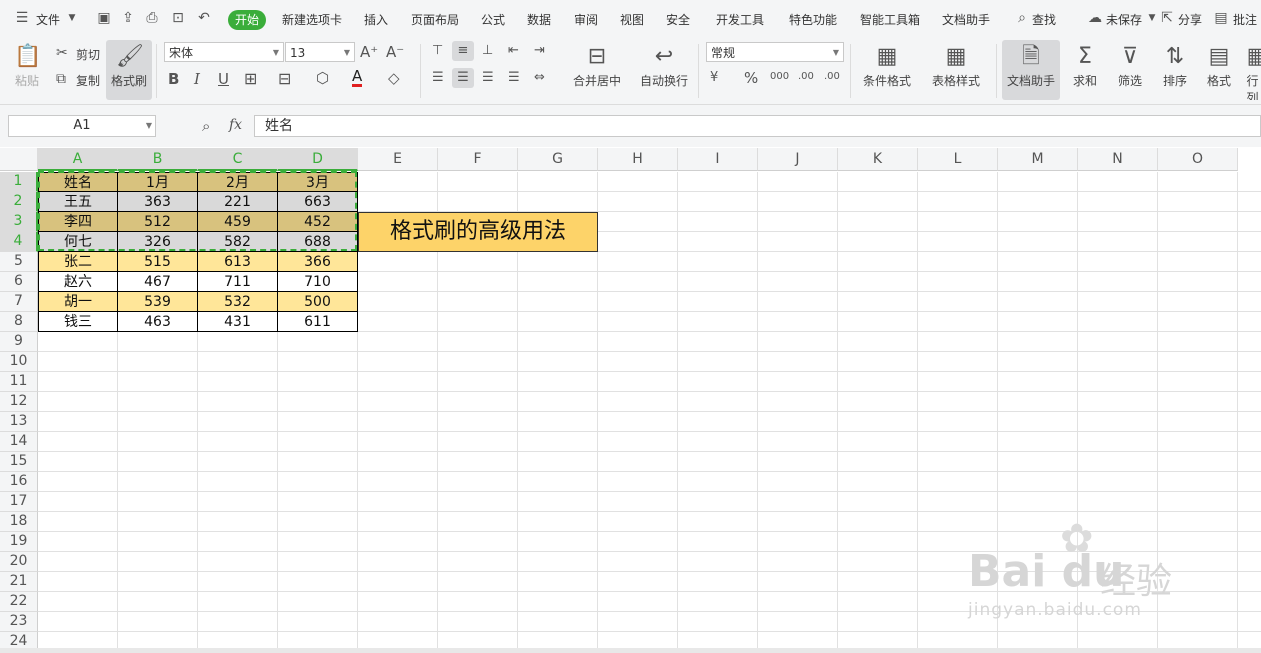 Image resolution: width=1261 pixels, height=653 pixels. Describe the element at coordinates (88, 80) in the screenshot. I see `copy-button: 复制` at that location.